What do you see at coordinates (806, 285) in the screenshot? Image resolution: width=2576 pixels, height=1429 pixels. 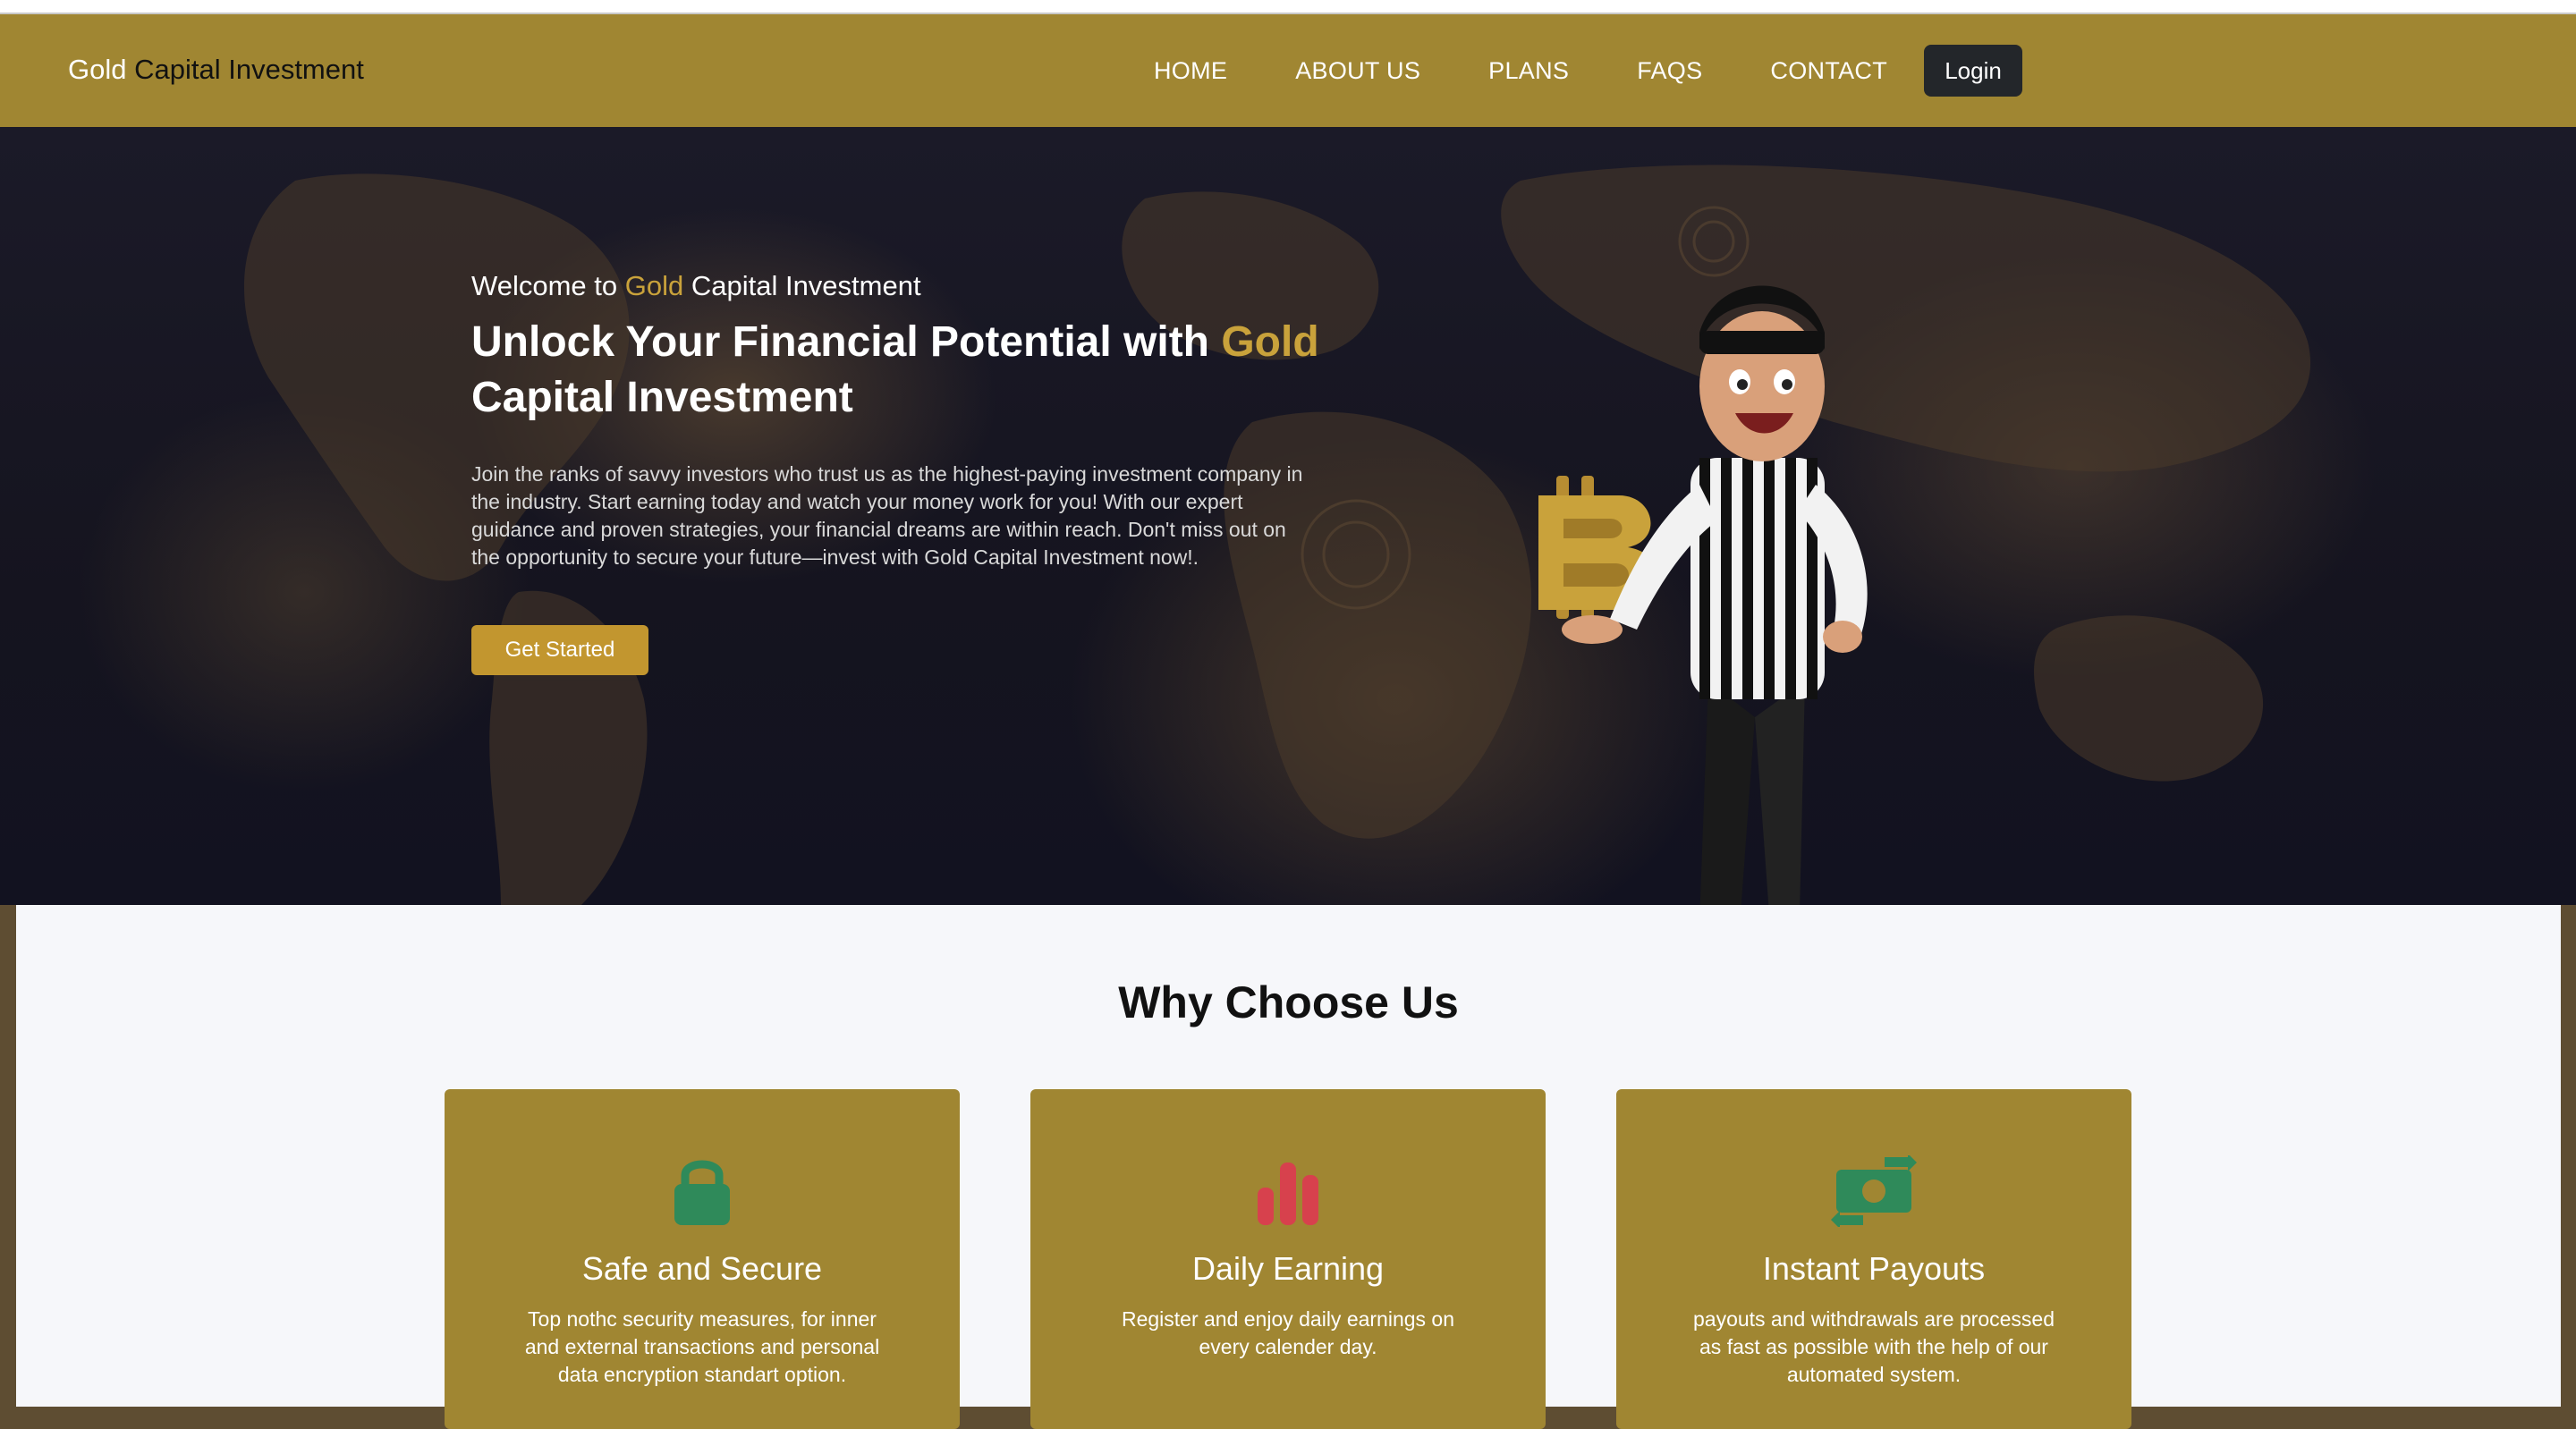 I see `welcome-suffix: Capital Investment` at bounding box center [806, 285].